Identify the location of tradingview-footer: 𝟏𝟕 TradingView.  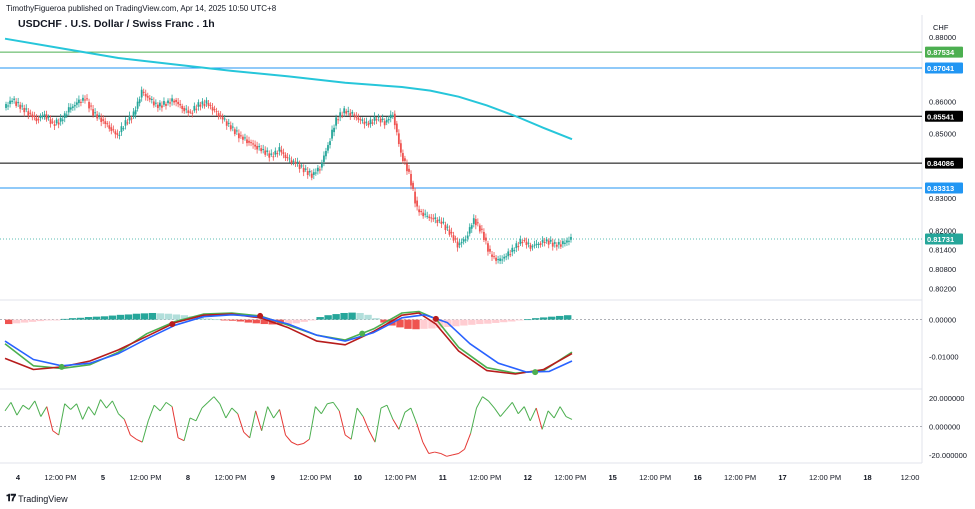
(37, 498).